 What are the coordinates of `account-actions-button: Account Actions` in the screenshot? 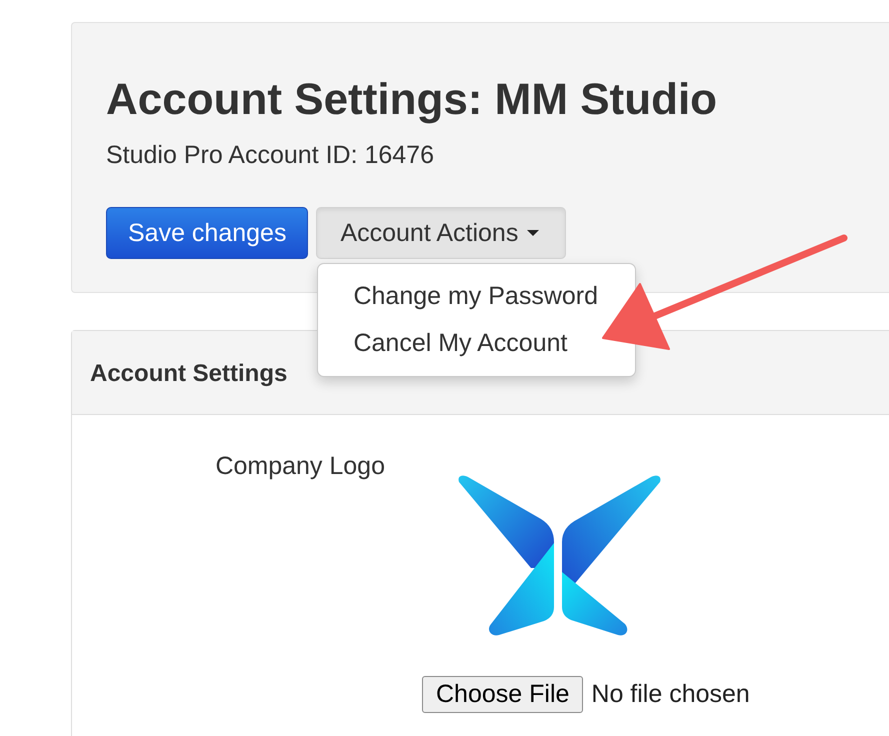 It's located at (441, 233).